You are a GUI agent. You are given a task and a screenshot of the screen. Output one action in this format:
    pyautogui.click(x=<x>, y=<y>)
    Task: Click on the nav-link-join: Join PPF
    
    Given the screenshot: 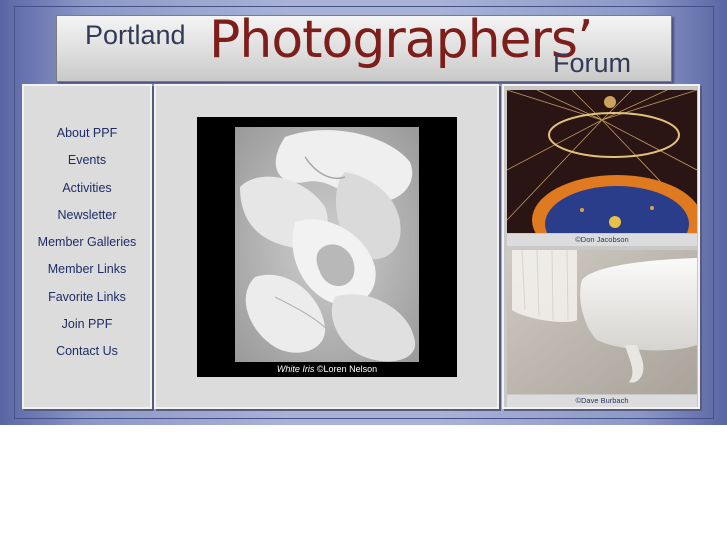 What is the action you would take?
    pyautogui.click(x=87, y=328)
    